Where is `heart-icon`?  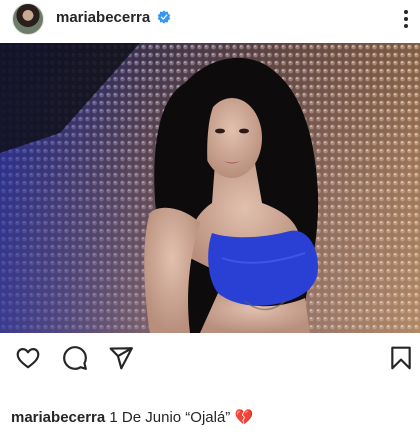
heart-icon is located at coordinates (28, 358).